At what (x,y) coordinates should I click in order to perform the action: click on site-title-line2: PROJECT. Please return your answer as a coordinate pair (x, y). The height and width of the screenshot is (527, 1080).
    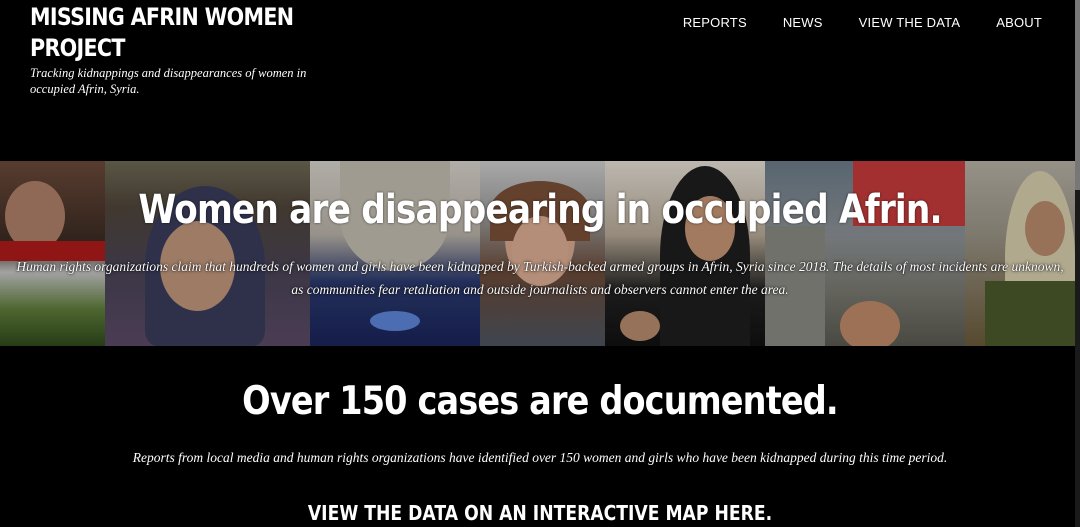
    Looking at the image, I should click on (77, 48).